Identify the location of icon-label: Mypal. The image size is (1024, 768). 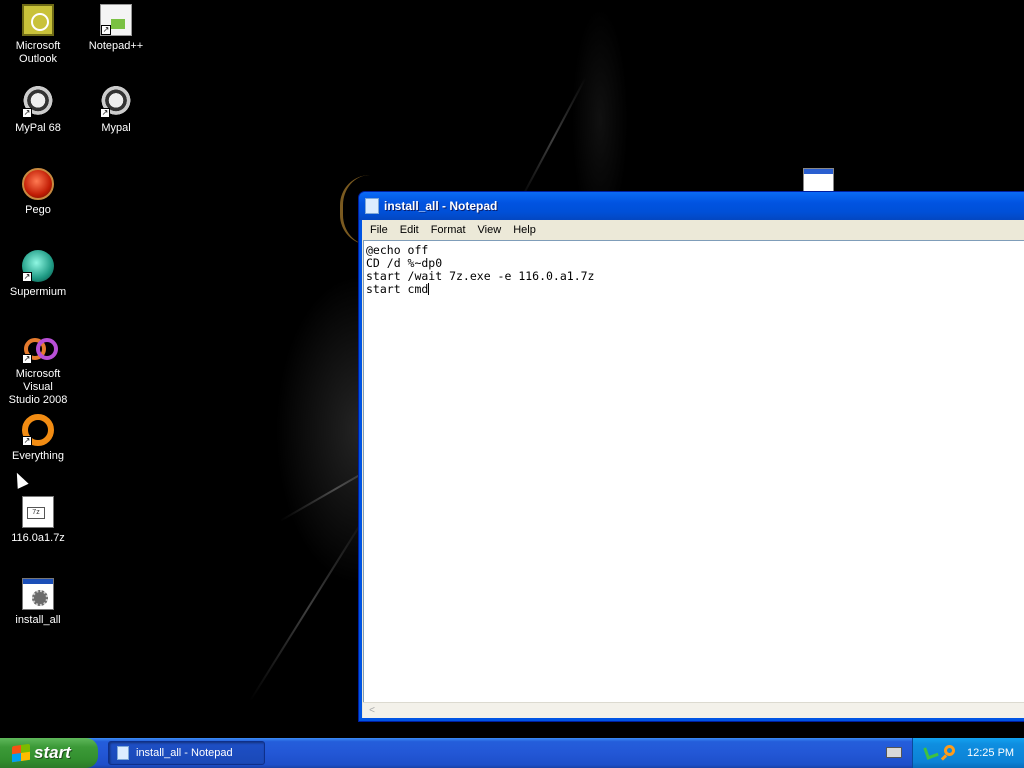
(116, 128).